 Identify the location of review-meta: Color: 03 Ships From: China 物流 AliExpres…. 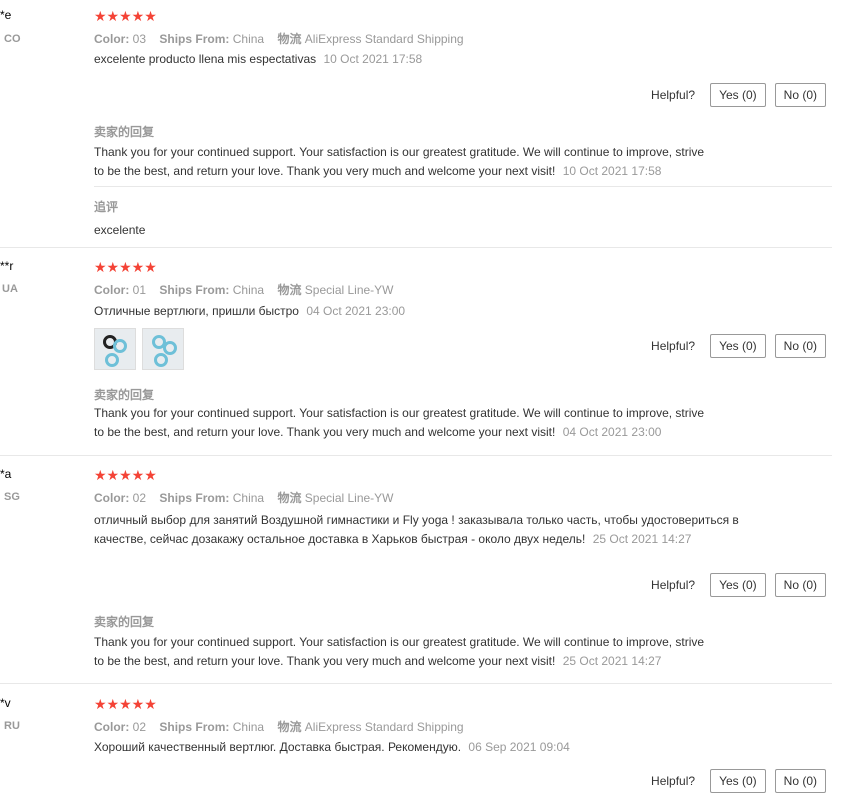
(279, 38).